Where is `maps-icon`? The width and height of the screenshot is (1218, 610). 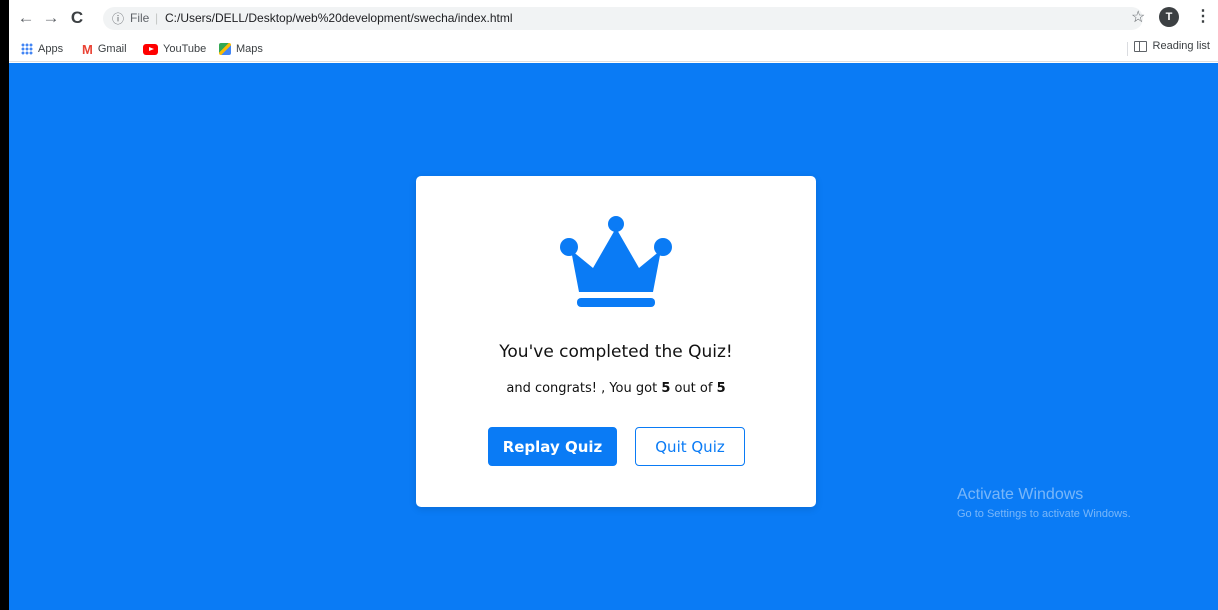 maps-icon is located at coordinates (225, 49).